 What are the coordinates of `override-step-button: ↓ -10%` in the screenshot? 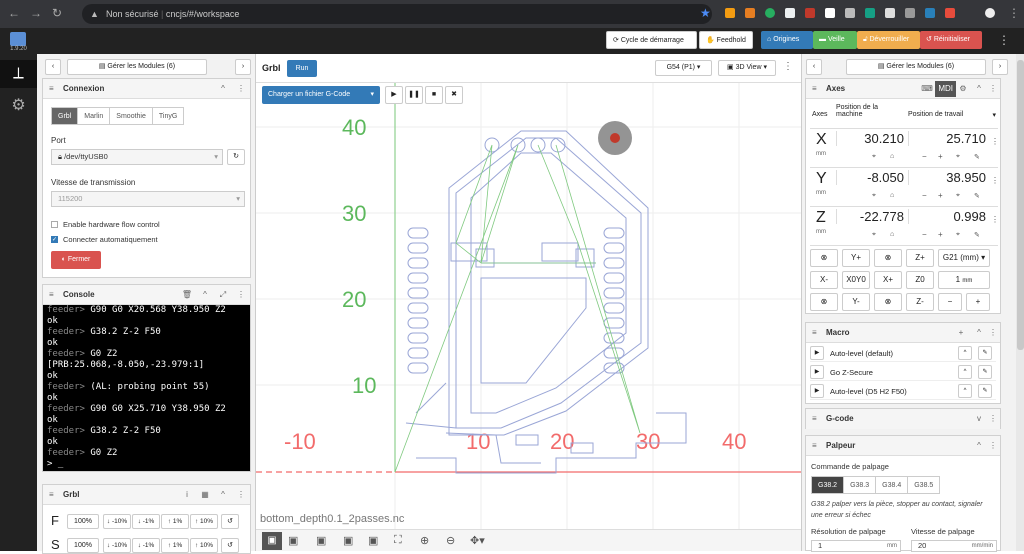 It's located at (117, 521).